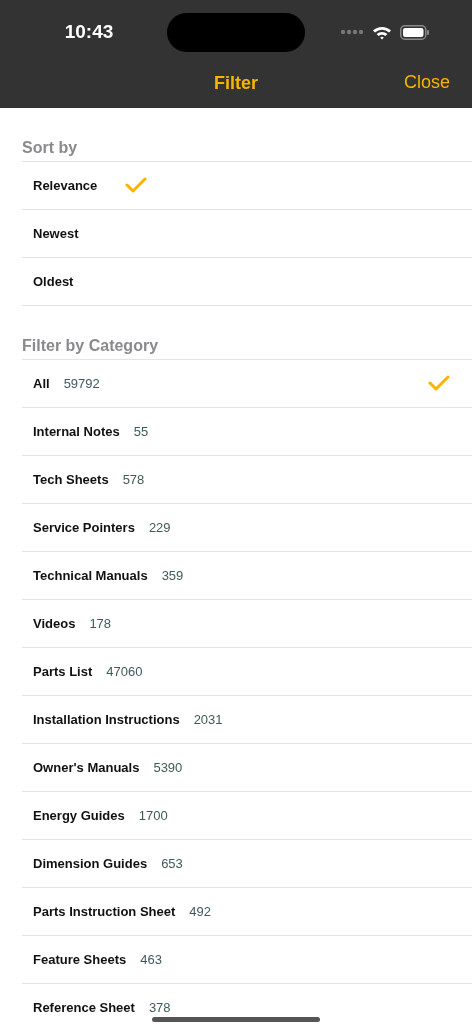  What do you see at coordinates (151, 959) in the screenshot?
I see `item-count: 463` at bounding box center [151, 959].